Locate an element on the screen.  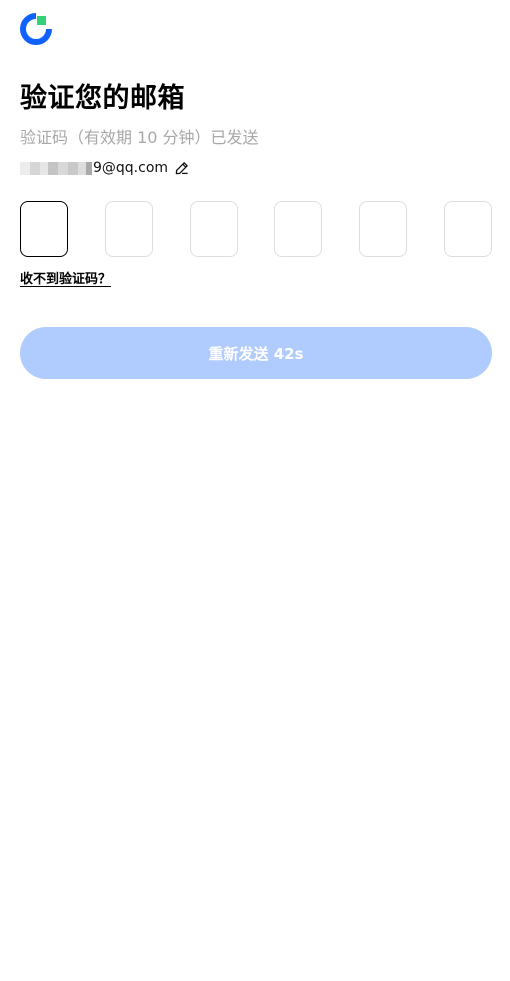
no-code-link: 收不到验证码？ is located at coordinates (65, 280).